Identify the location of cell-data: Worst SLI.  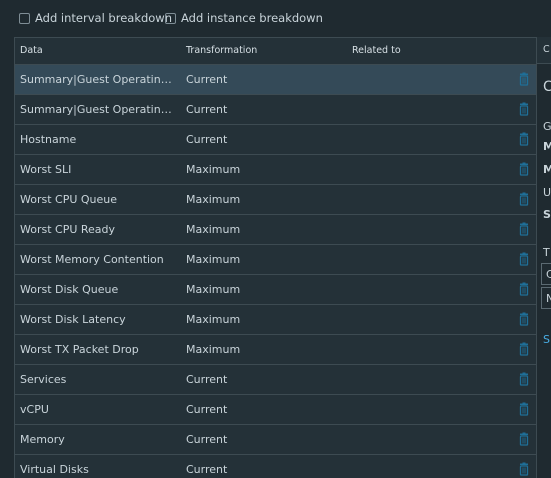
(46, 169).